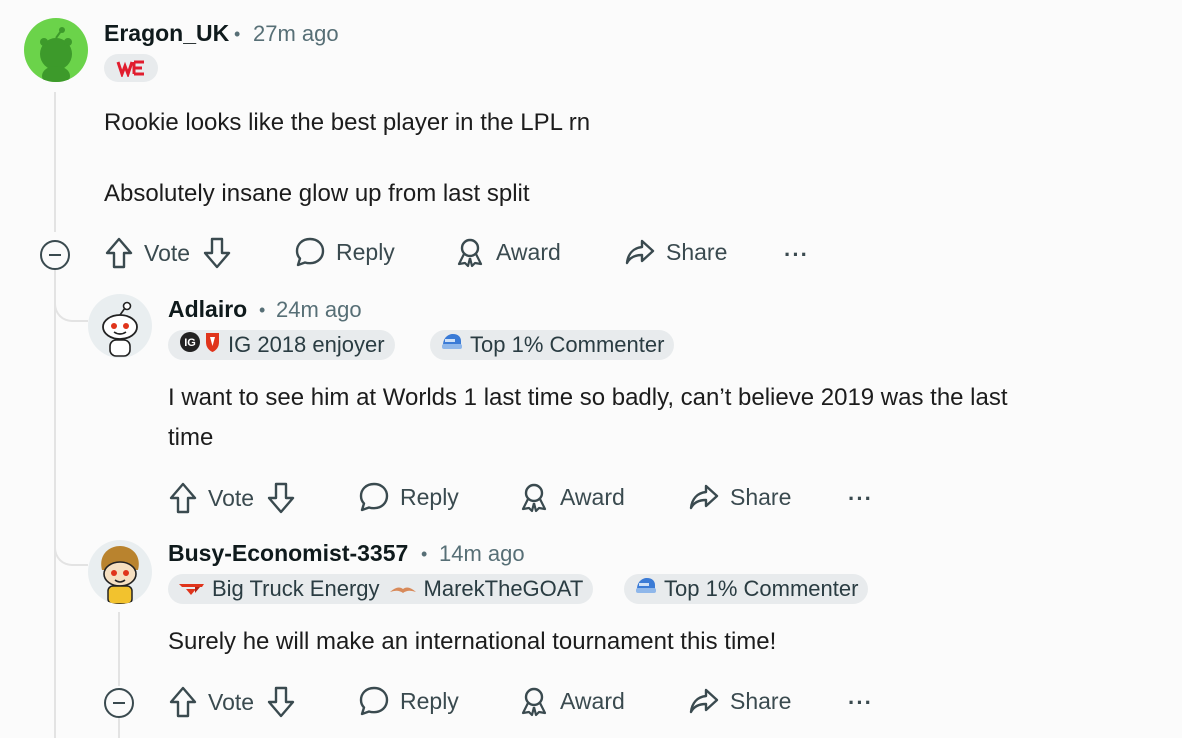 The width and height of the screenshot is (1182, 738). What do you see at coordinates (119, 728) in the screenshot?
I see `thread-line-reply-2-lower` at bounding box center [119, 728].